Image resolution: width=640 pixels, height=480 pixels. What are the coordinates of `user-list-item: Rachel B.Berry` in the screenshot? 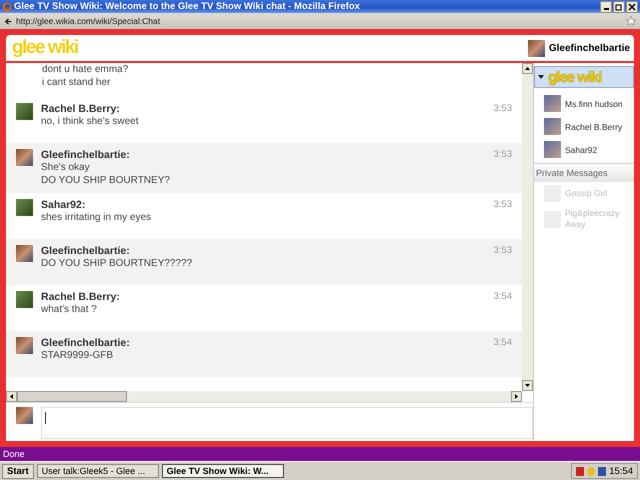 It's located at (584, 126).